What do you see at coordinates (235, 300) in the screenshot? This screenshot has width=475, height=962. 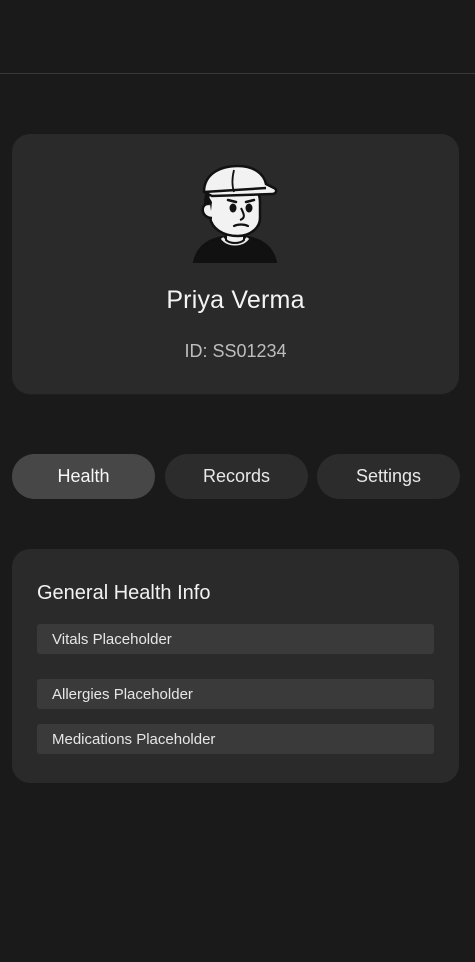 I see `profile-name: Priya Verma` at bounding box center [235, 300].